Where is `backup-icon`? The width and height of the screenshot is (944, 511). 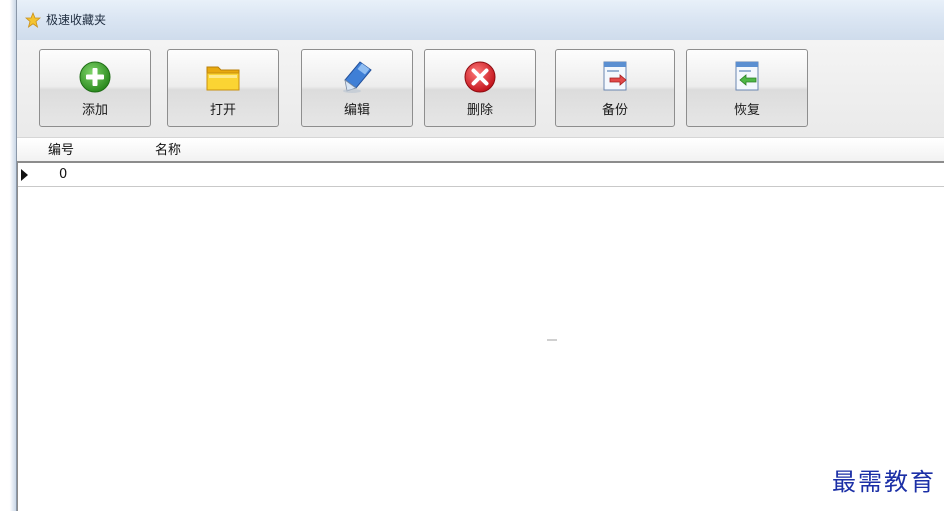
backup-icon is located at coordinates (615, 76).